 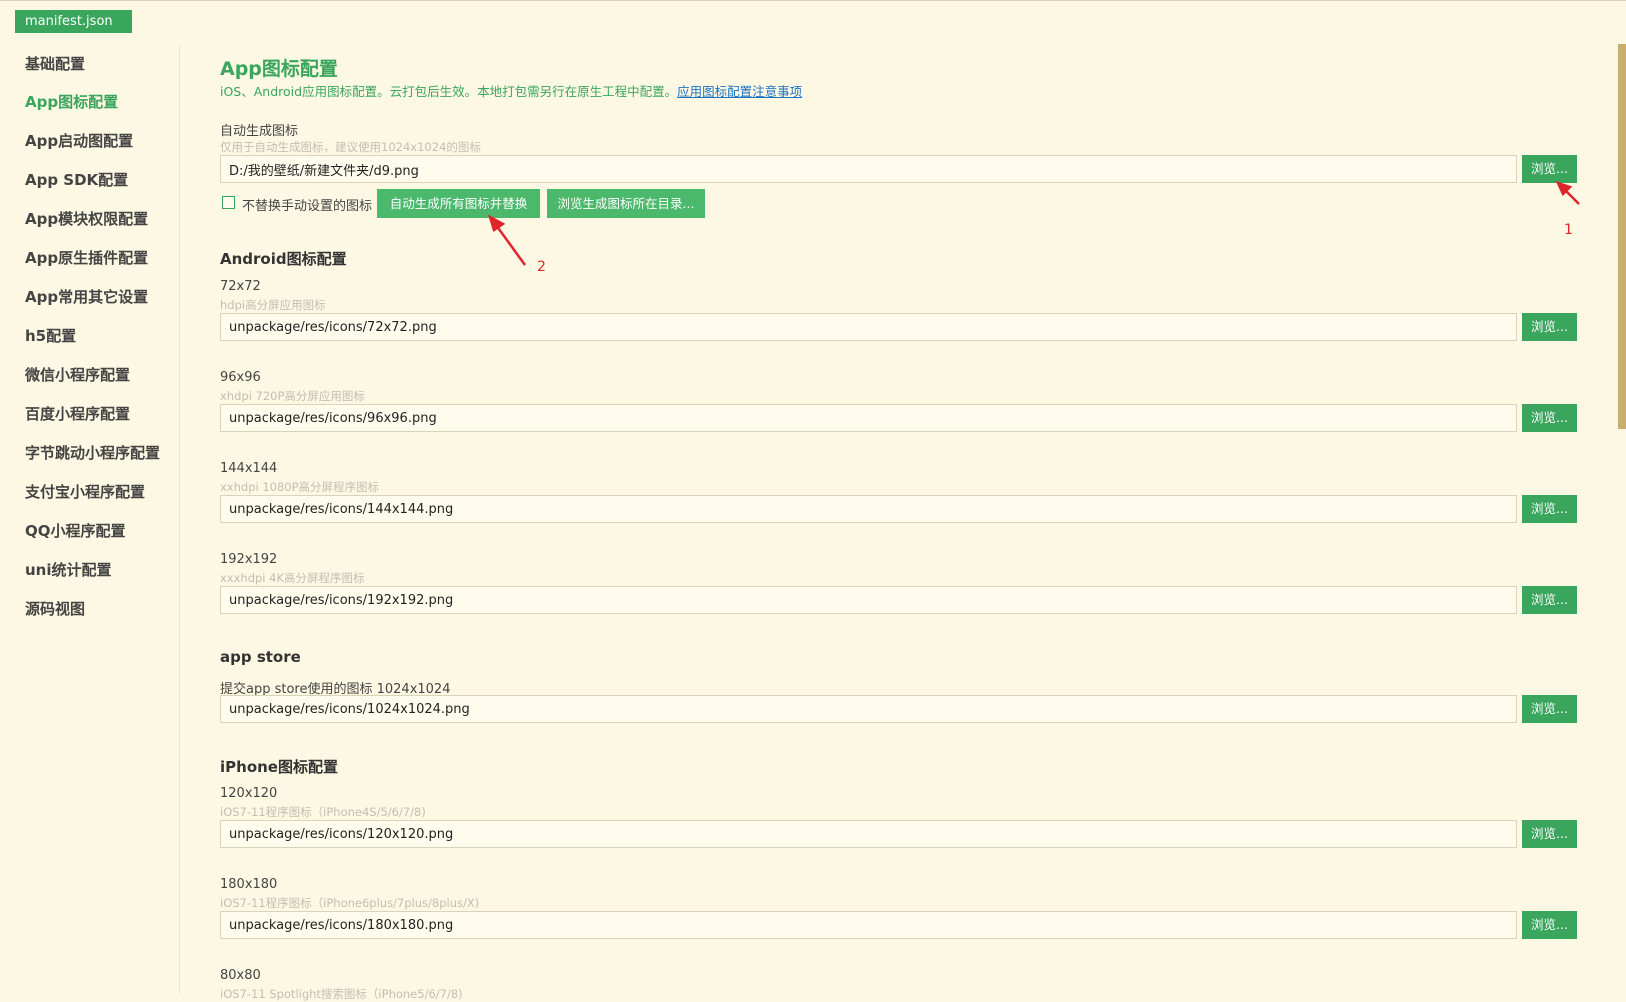 I want to click on generate-all-icons-button: 自动生成所有图标并替换, so click(x=458, y=203).